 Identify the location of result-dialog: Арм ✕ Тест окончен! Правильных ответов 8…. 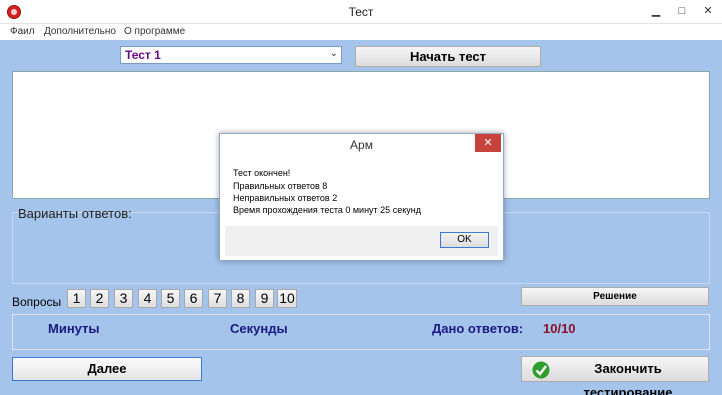
(361, 197).